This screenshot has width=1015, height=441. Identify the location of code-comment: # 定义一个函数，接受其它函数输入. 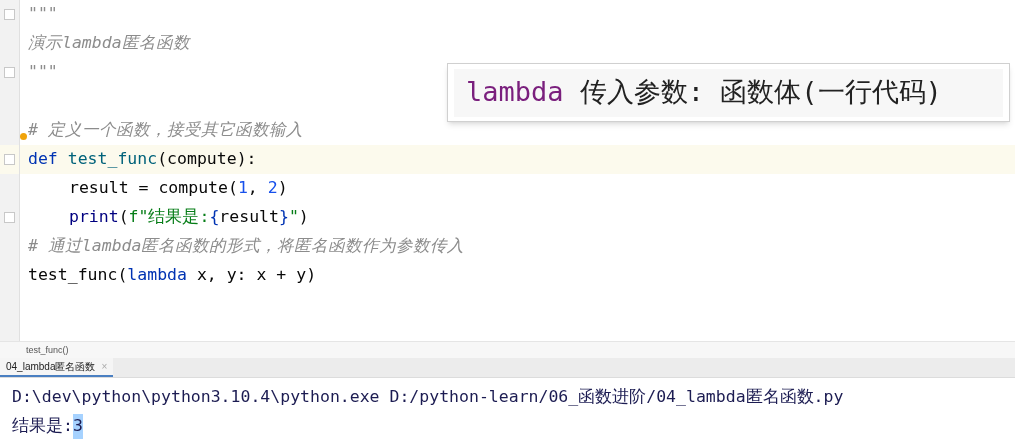
(165, 130).